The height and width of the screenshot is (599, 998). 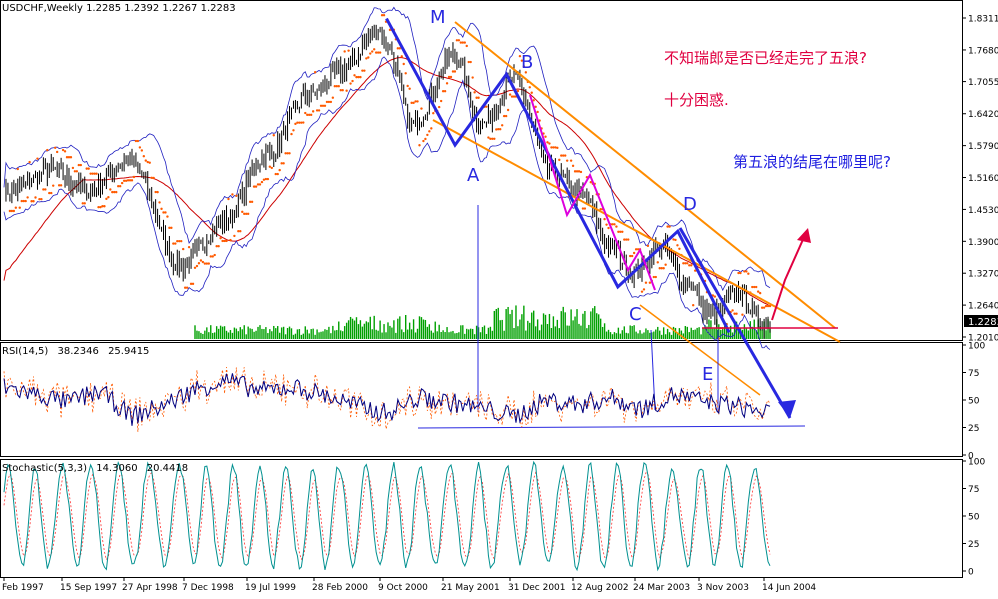 I want to click on stoch-tick-label: 75, so click(x=973, y=490).